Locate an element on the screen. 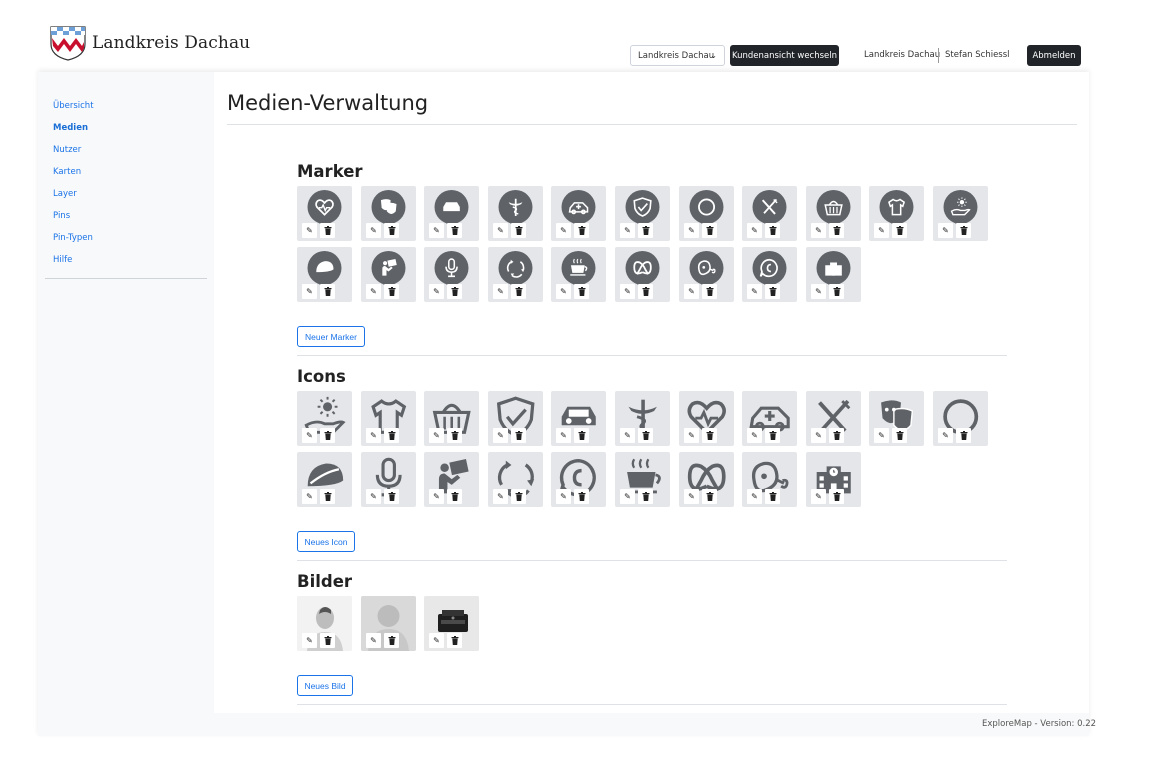  customer-select: Landkreis Dachau ⌄ is located at coordinates (677, 55).